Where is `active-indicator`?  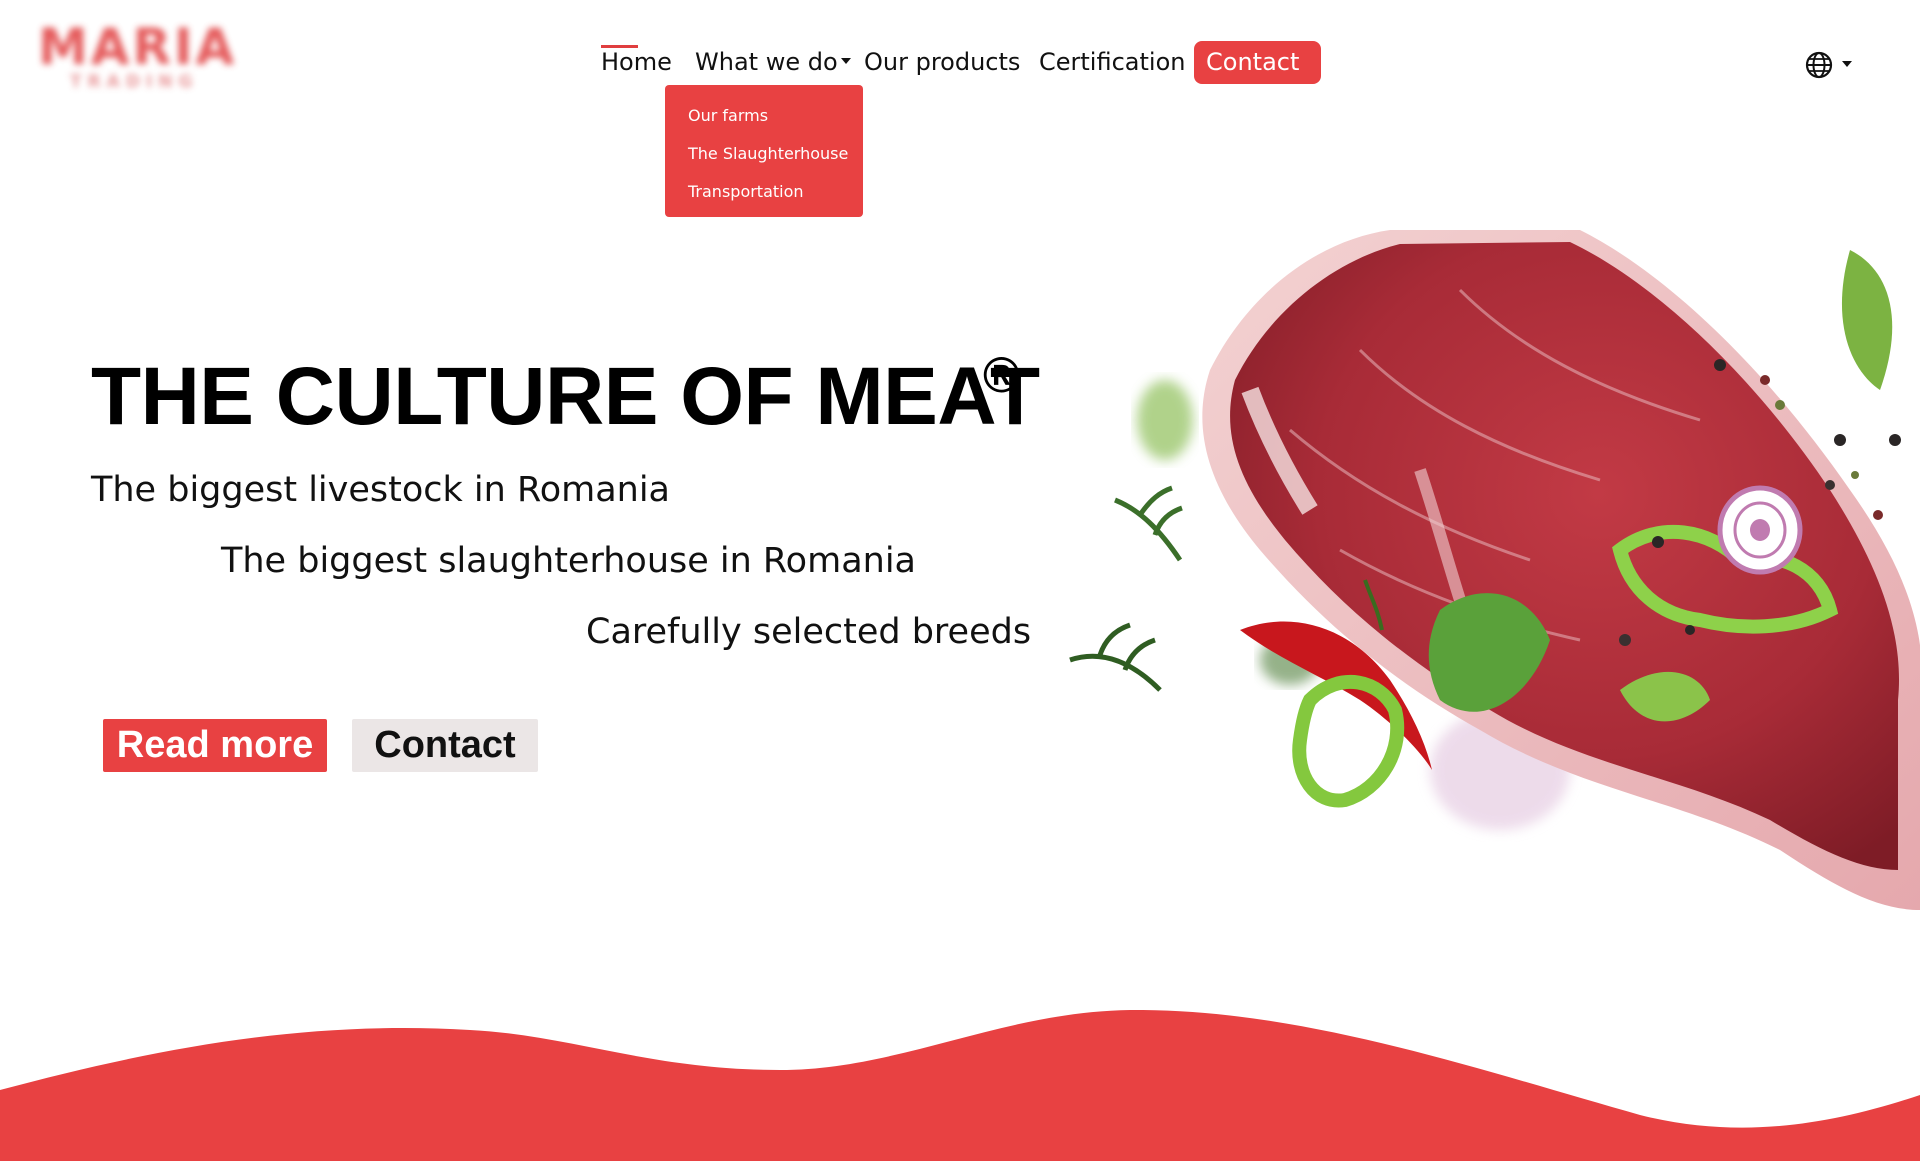 active-indicator is located at coordinates (619, 46).